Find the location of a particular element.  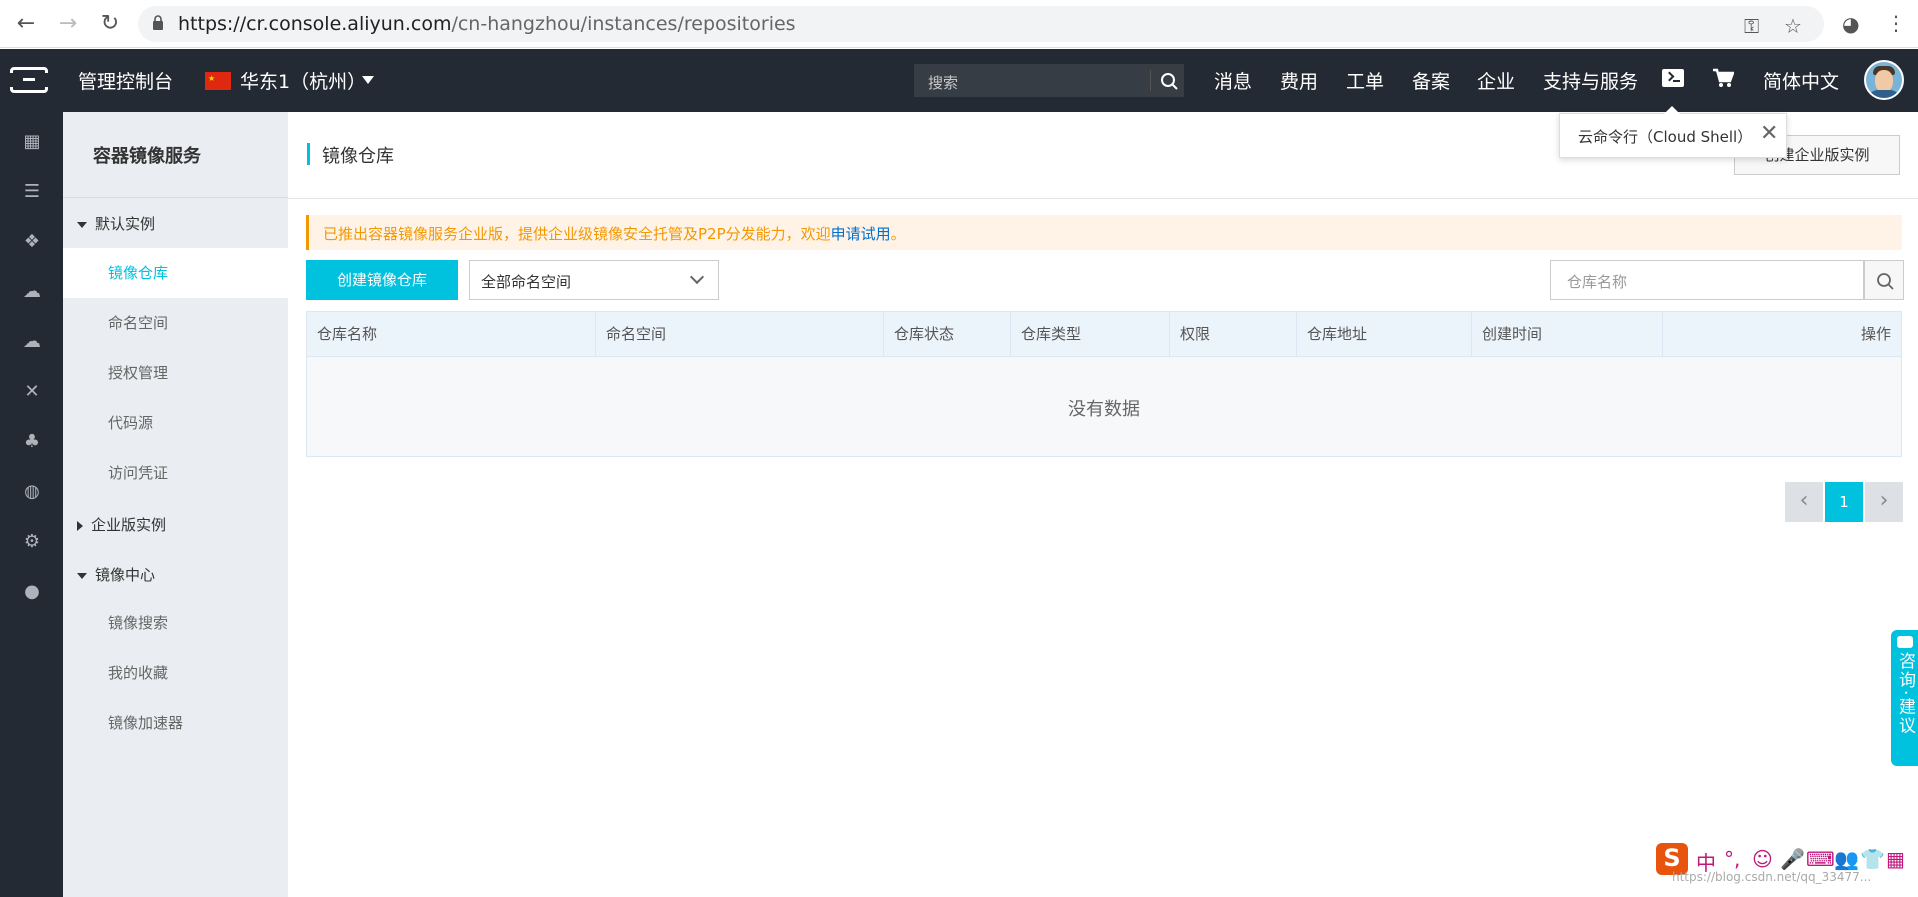

sidebar-item-favorites: 我的收藏 is located at coordinates (175, 673).